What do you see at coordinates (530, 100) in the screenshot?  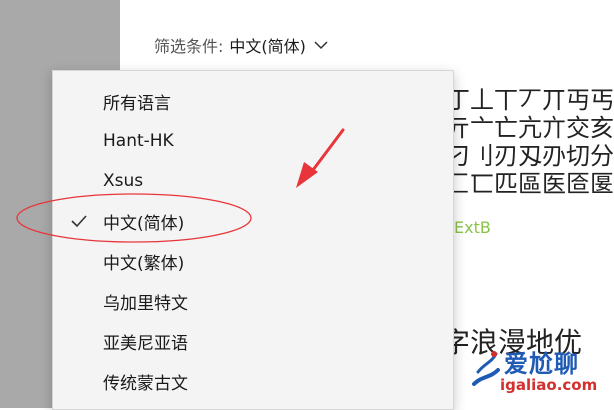 I see `glyph-row: 丁丄丅丆丌丏丐丑` at bounding box center [530, 100].